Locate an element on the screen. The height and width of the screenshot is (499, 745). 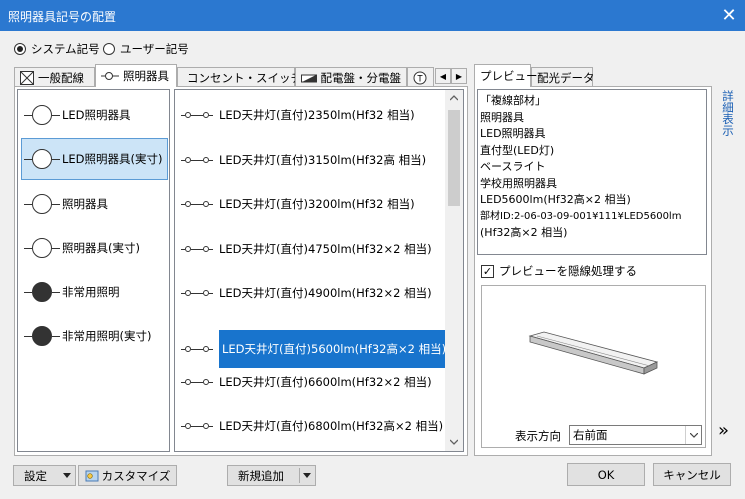
fixture-item-selected: LED天井灯(直付)5600lm(Hf32高×2 相当) is located at coordinates (313, 349).